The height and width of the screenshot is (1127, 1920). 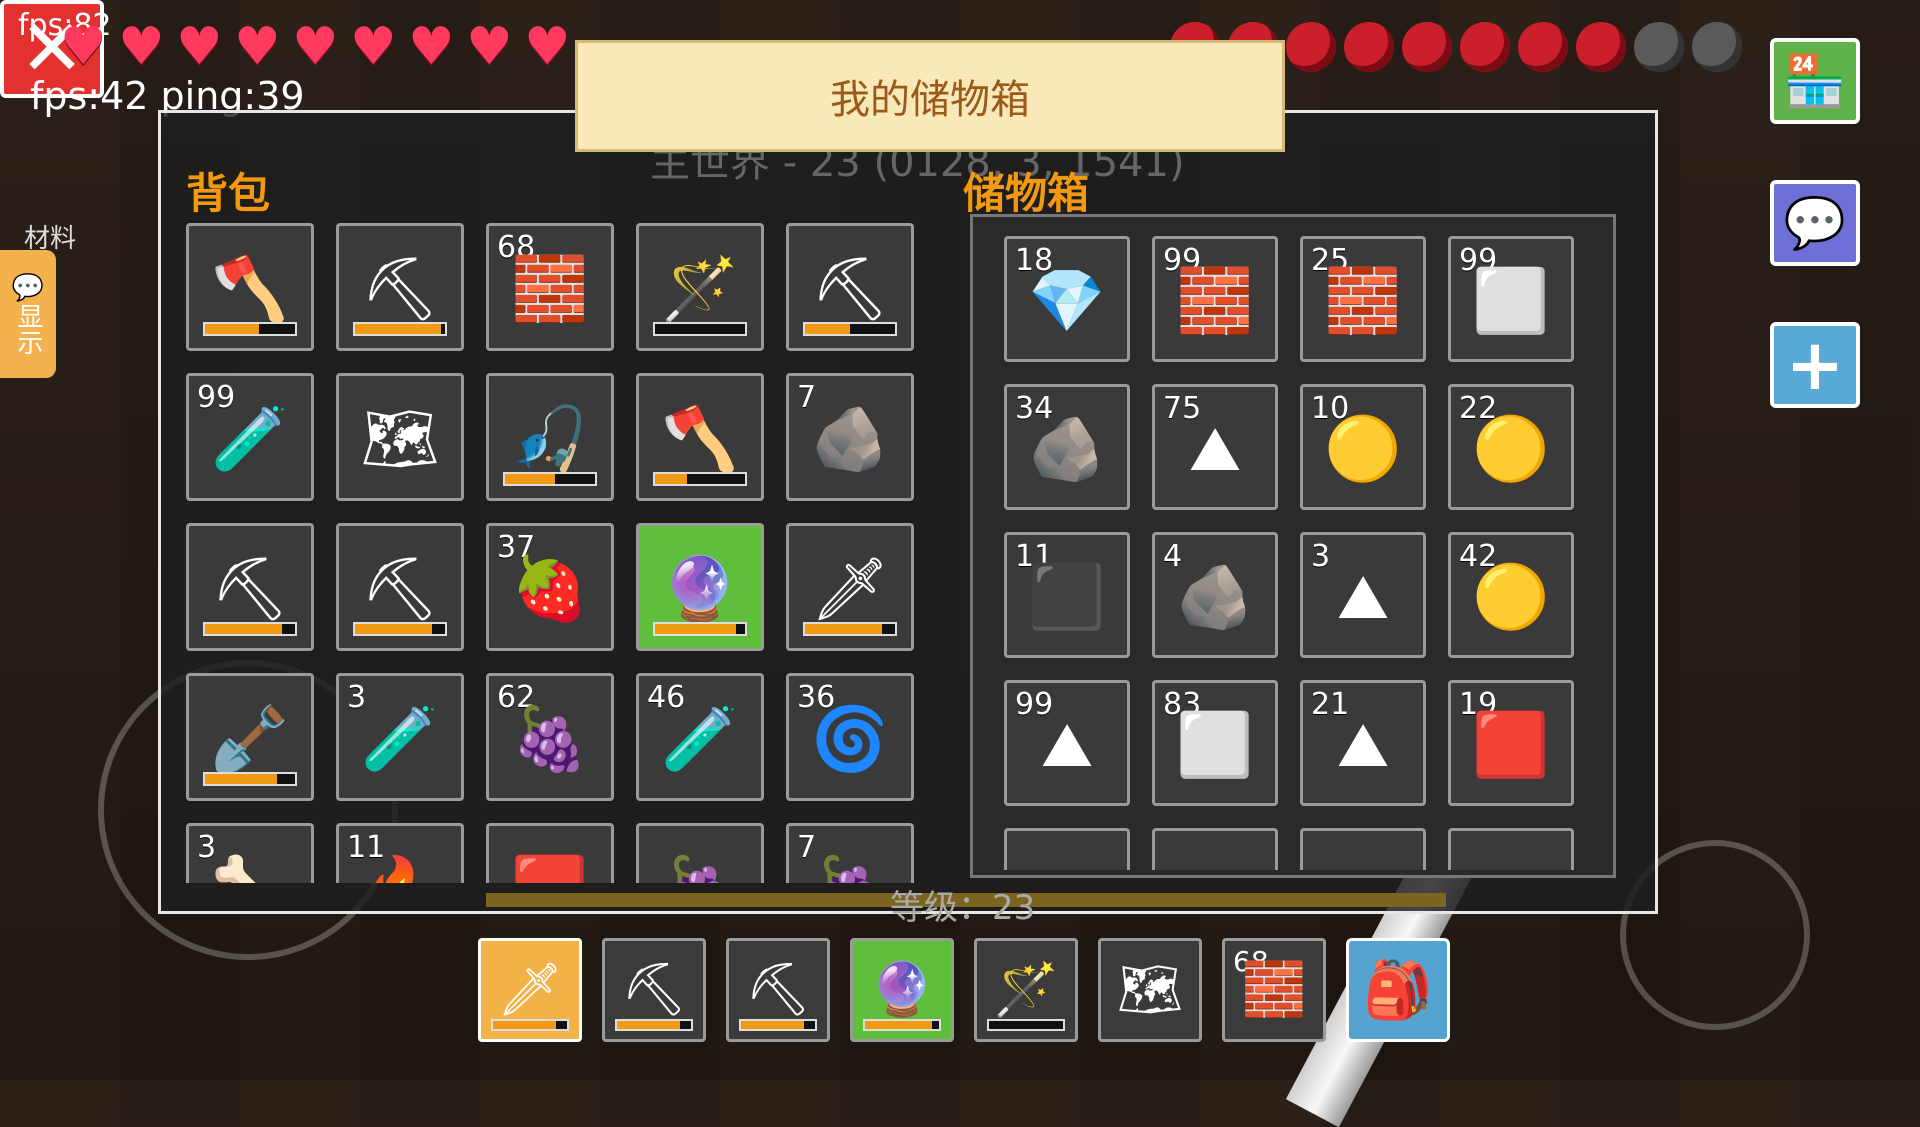 What do you see at coordinates (400, 853) in the screenshot?
I see `backpack-slot: 11🔥` at bounding box center [400, 853].